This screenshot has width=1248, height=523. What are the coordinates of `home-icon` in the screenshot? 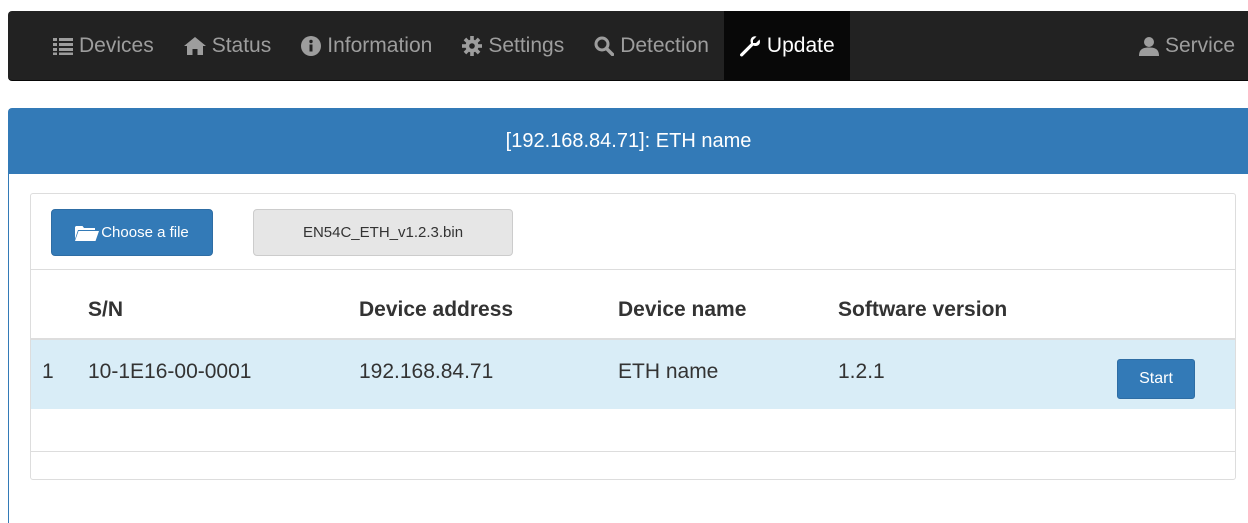 It's located at (194, 46).